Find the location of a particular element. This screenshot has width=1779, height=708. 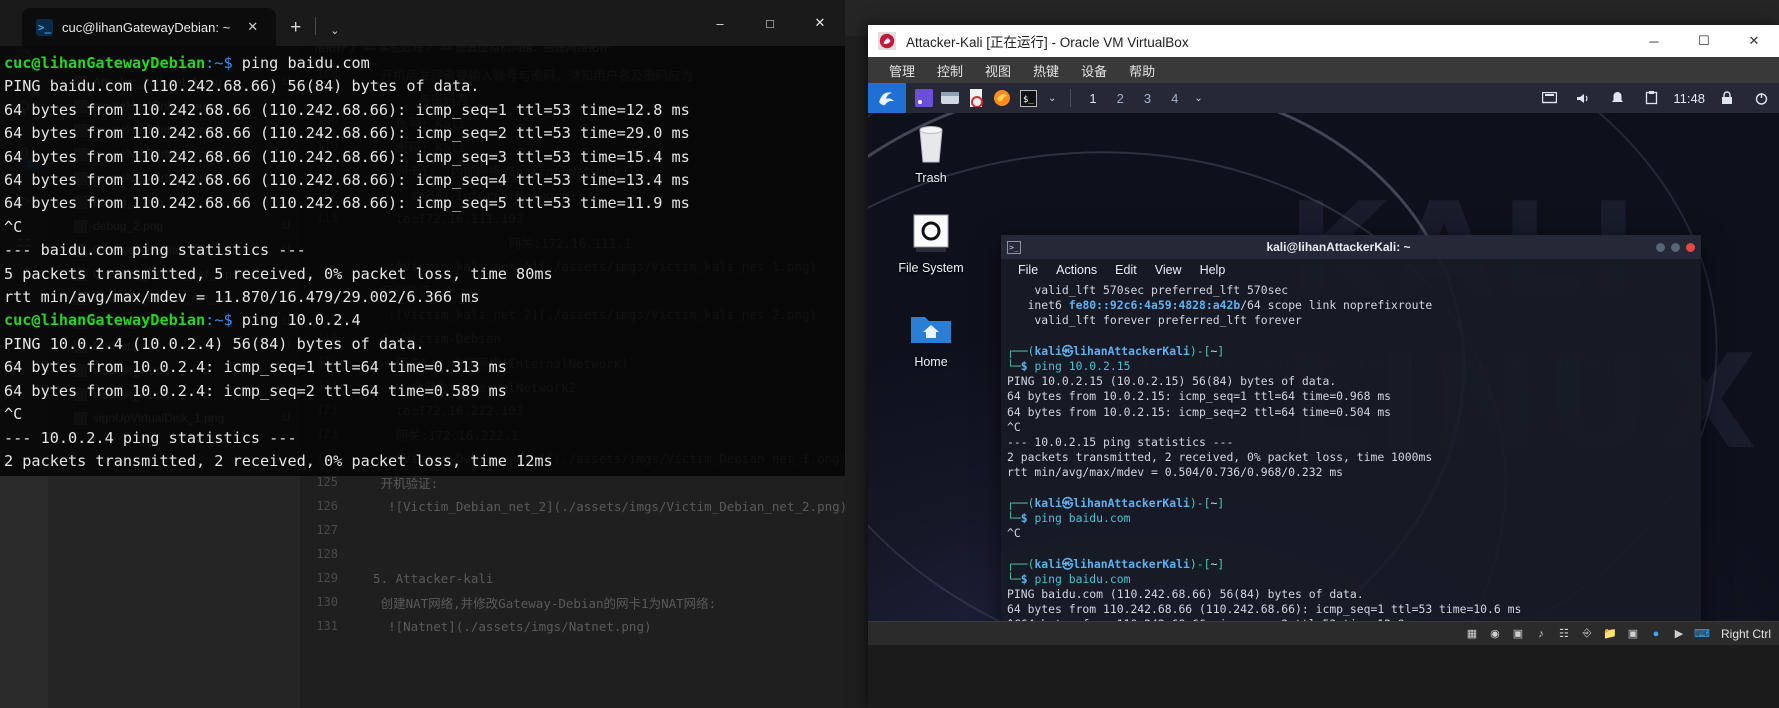

prompt-part: )-[ is located at coordinates (1200, 350).